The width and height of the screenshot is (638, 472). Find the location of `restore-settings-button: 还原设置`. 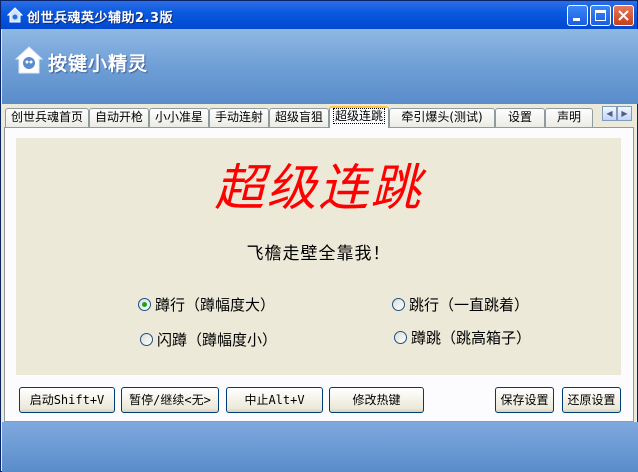

restore-settings-button: 还原设置 is located at coordinates (591, 400).